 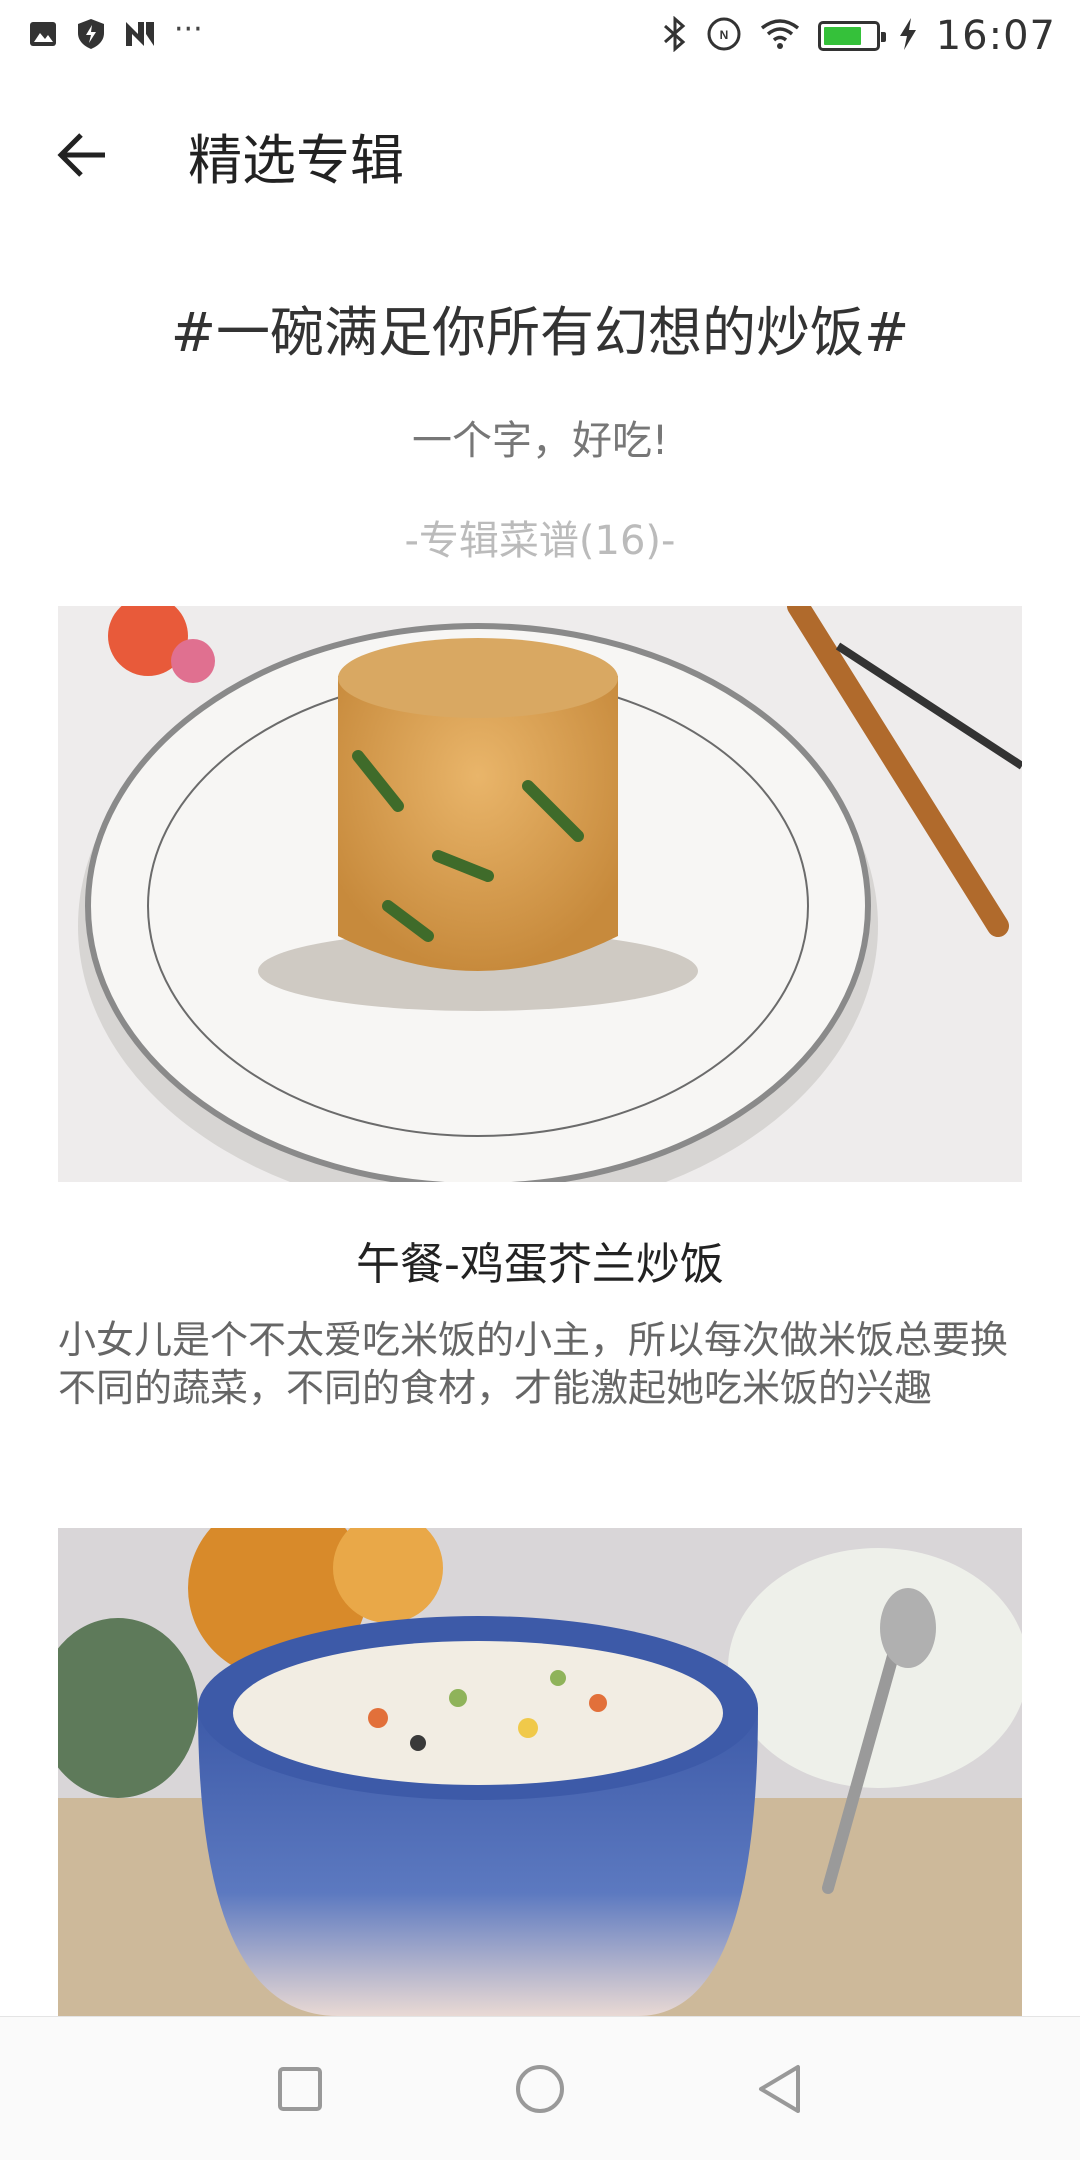 I want to click on home-icon, so click(x=540, y=2088).